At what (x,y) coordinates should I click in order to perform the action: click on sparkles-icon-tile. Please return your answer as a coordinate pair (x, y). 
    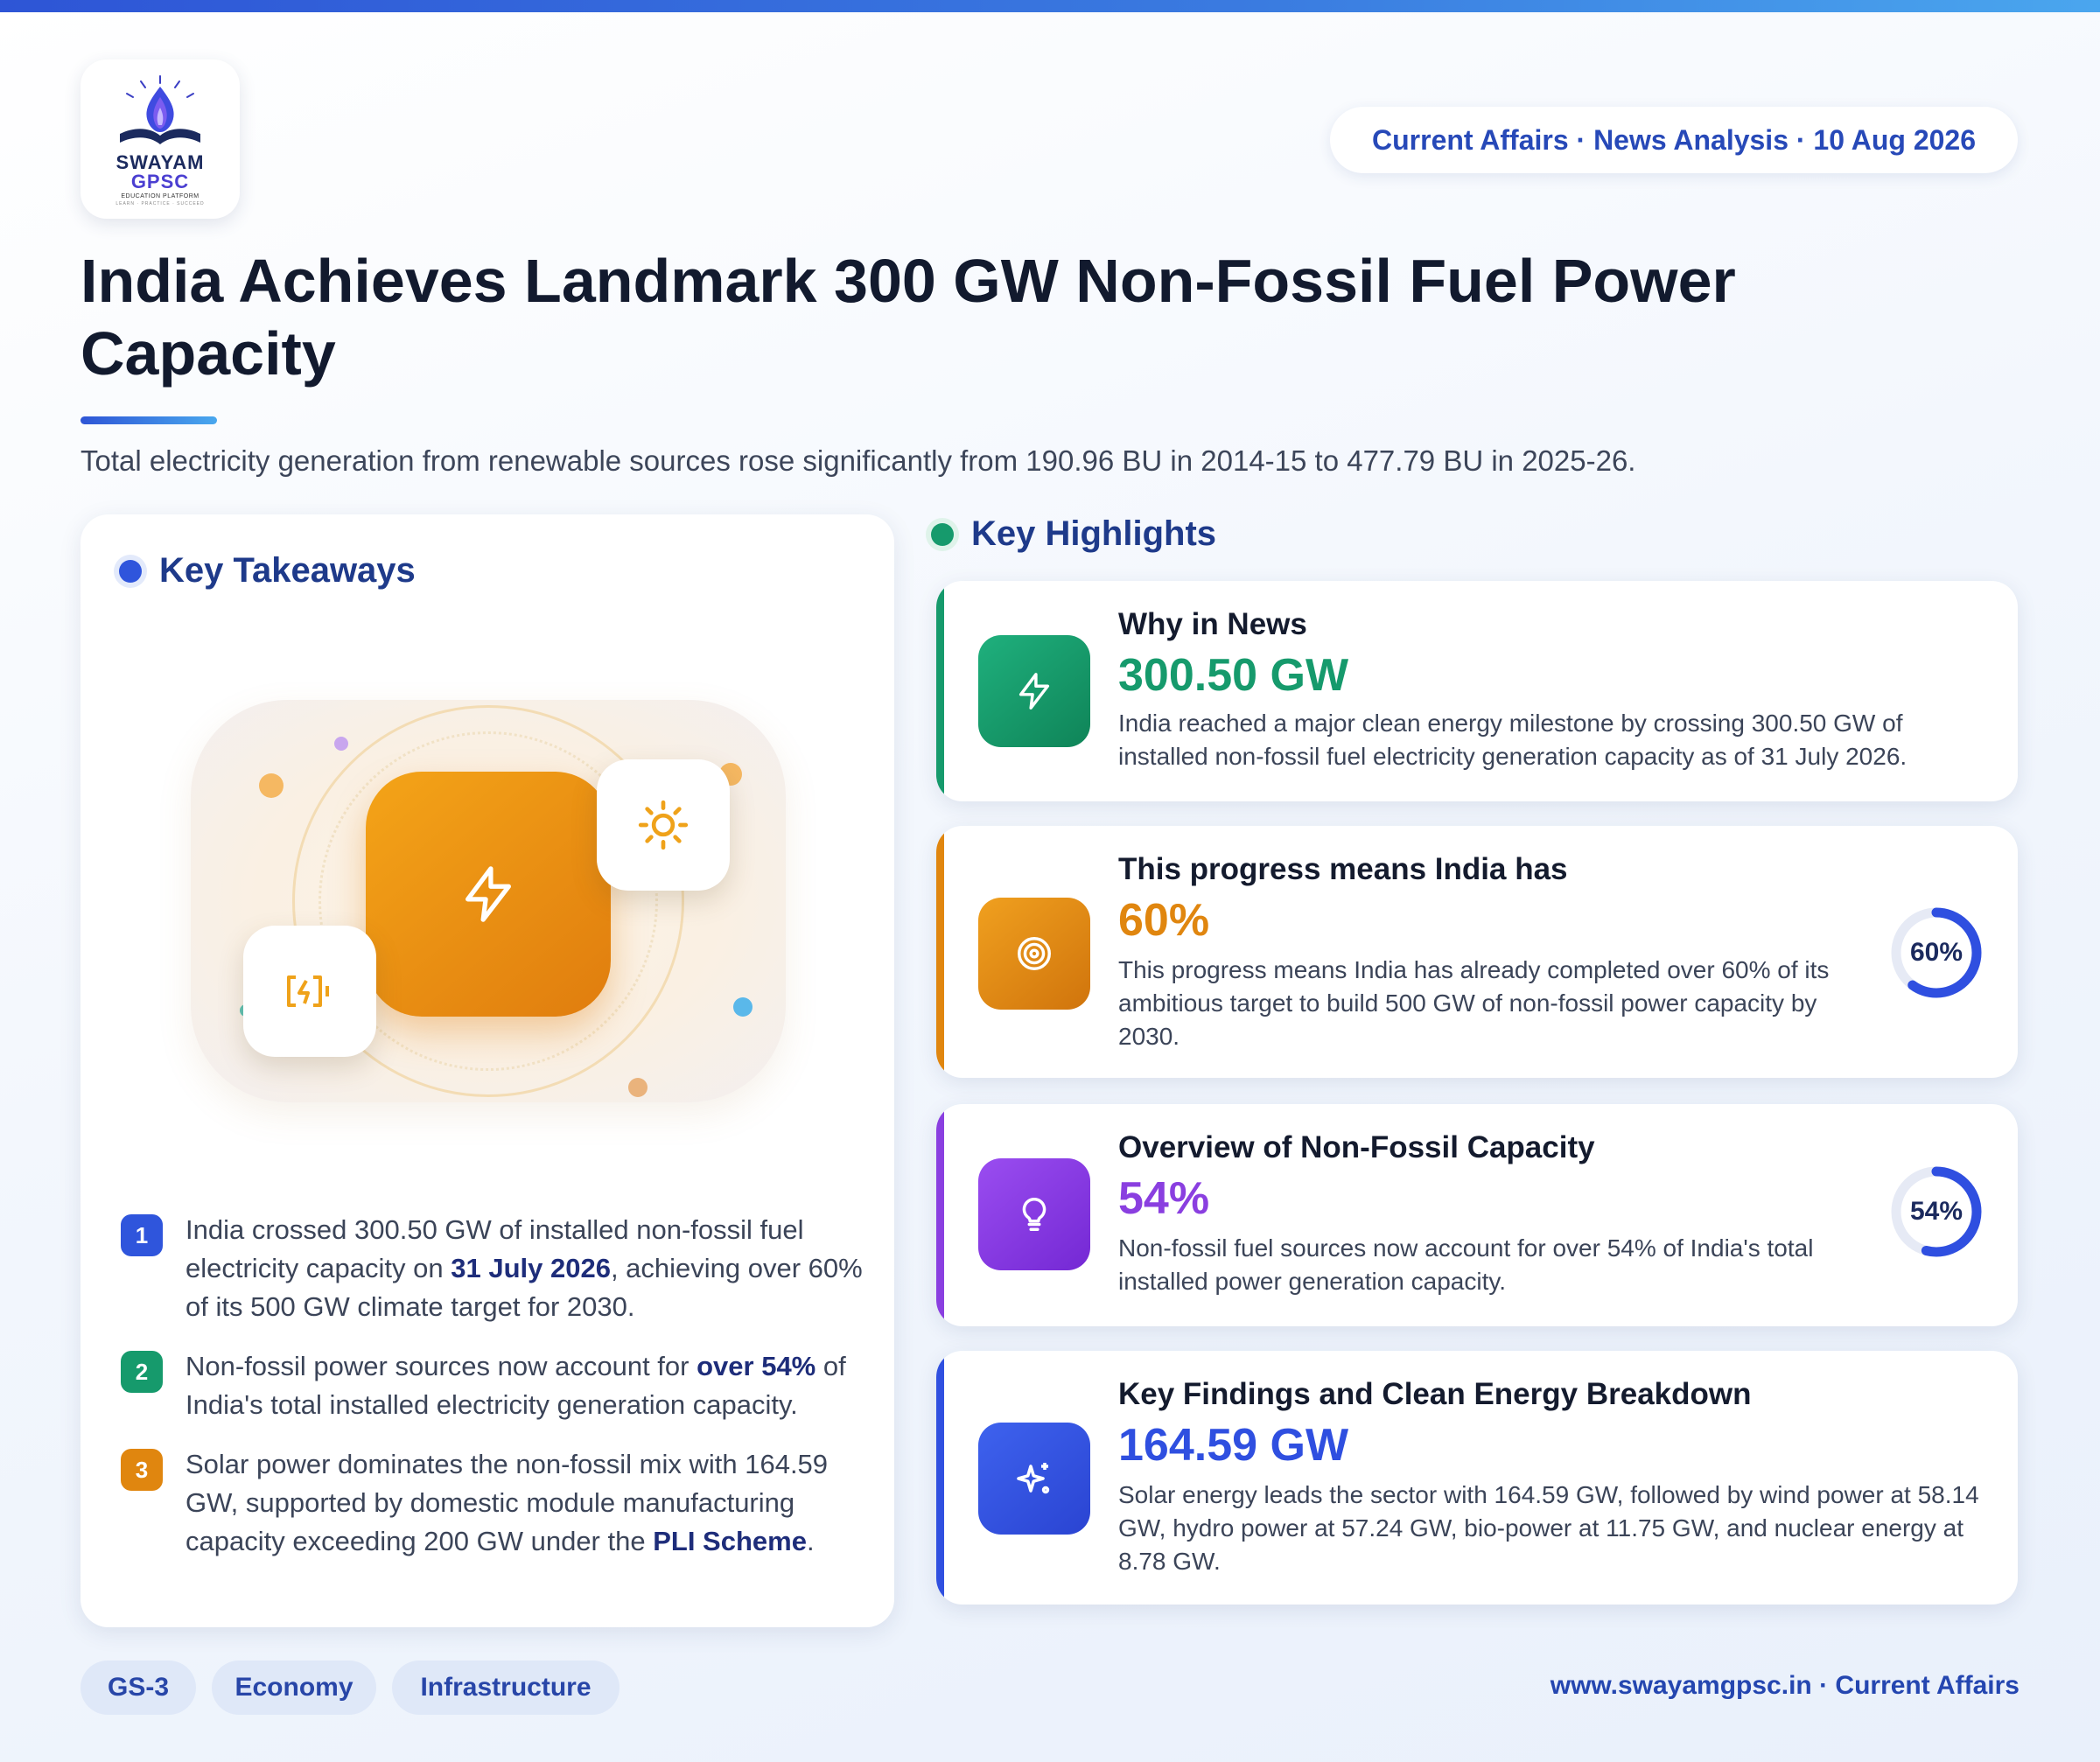
    Looking at the image, I should click on (1034, 1479).